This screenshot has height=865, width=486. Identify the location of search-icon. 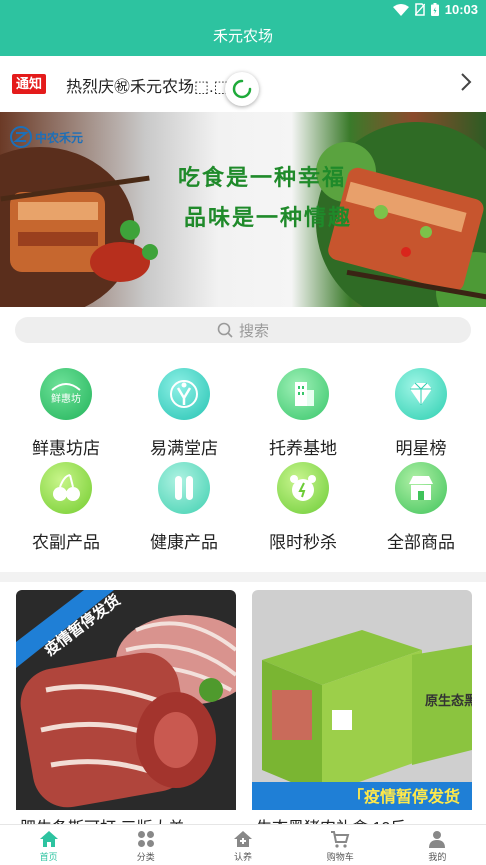
(225, 330).